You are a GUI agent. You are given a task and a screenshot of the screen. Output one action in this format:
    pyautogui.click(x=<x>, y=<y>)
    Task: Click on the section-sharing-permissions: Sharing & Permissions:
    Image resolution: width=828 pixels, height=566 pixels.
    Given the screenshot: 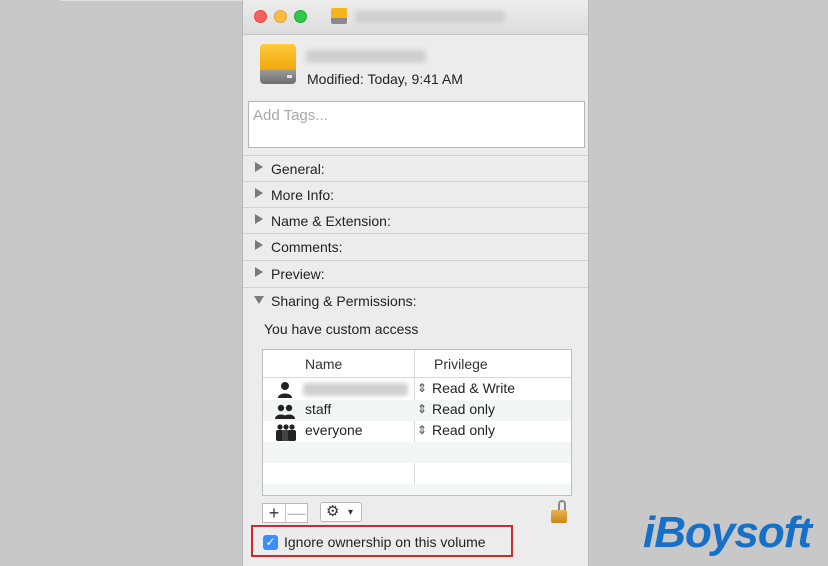 What is the action you would take?
    pyautogui.click(x=415, y=300)
    